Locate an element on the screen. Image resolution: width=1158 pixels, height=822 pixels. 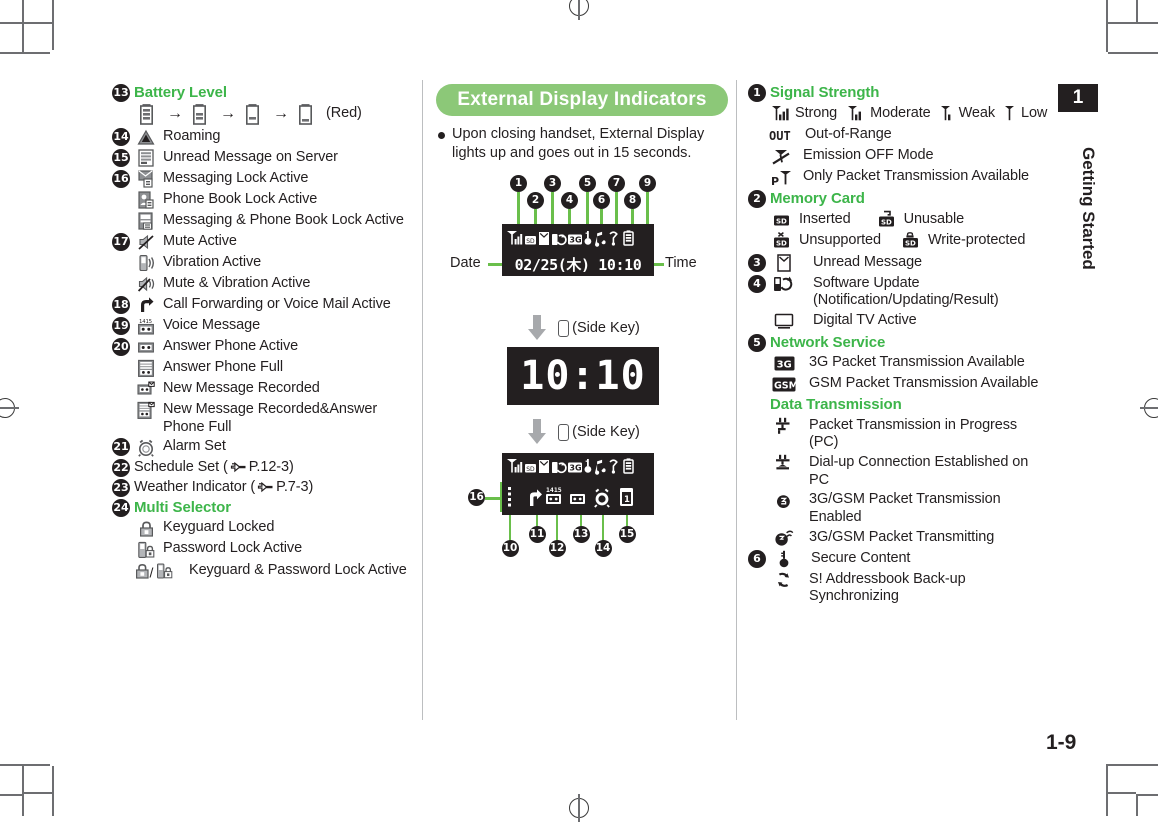
step-arrow-2: (Side Key) is located at coordinates (583, 432).